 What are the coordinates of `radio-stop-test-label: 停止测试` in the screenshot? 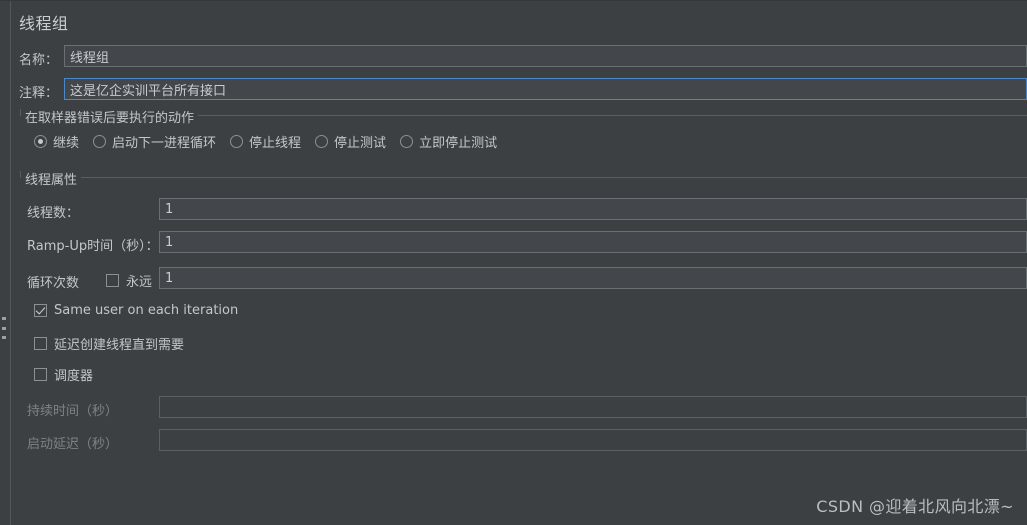 It's located at (360, 143).